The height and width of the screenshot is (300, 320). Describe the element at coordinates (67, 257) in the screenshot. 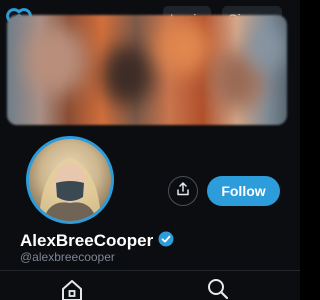

I see `username: @alexbreecooper` at that location.